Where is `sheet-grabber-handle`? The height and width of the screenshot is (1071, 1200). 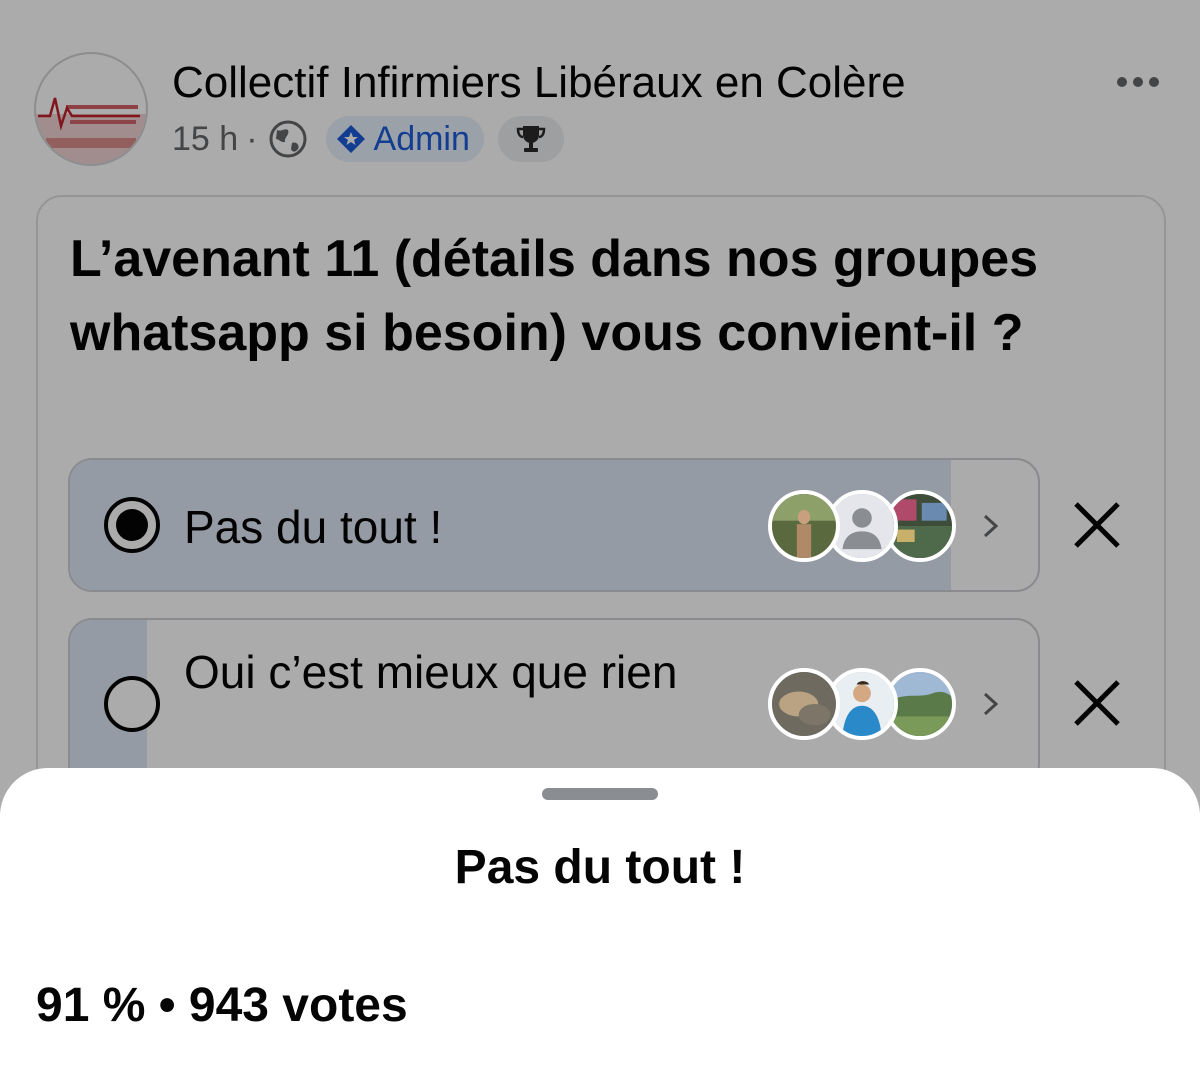
sheet-grabber-handle is located at coordinates (600, 794).